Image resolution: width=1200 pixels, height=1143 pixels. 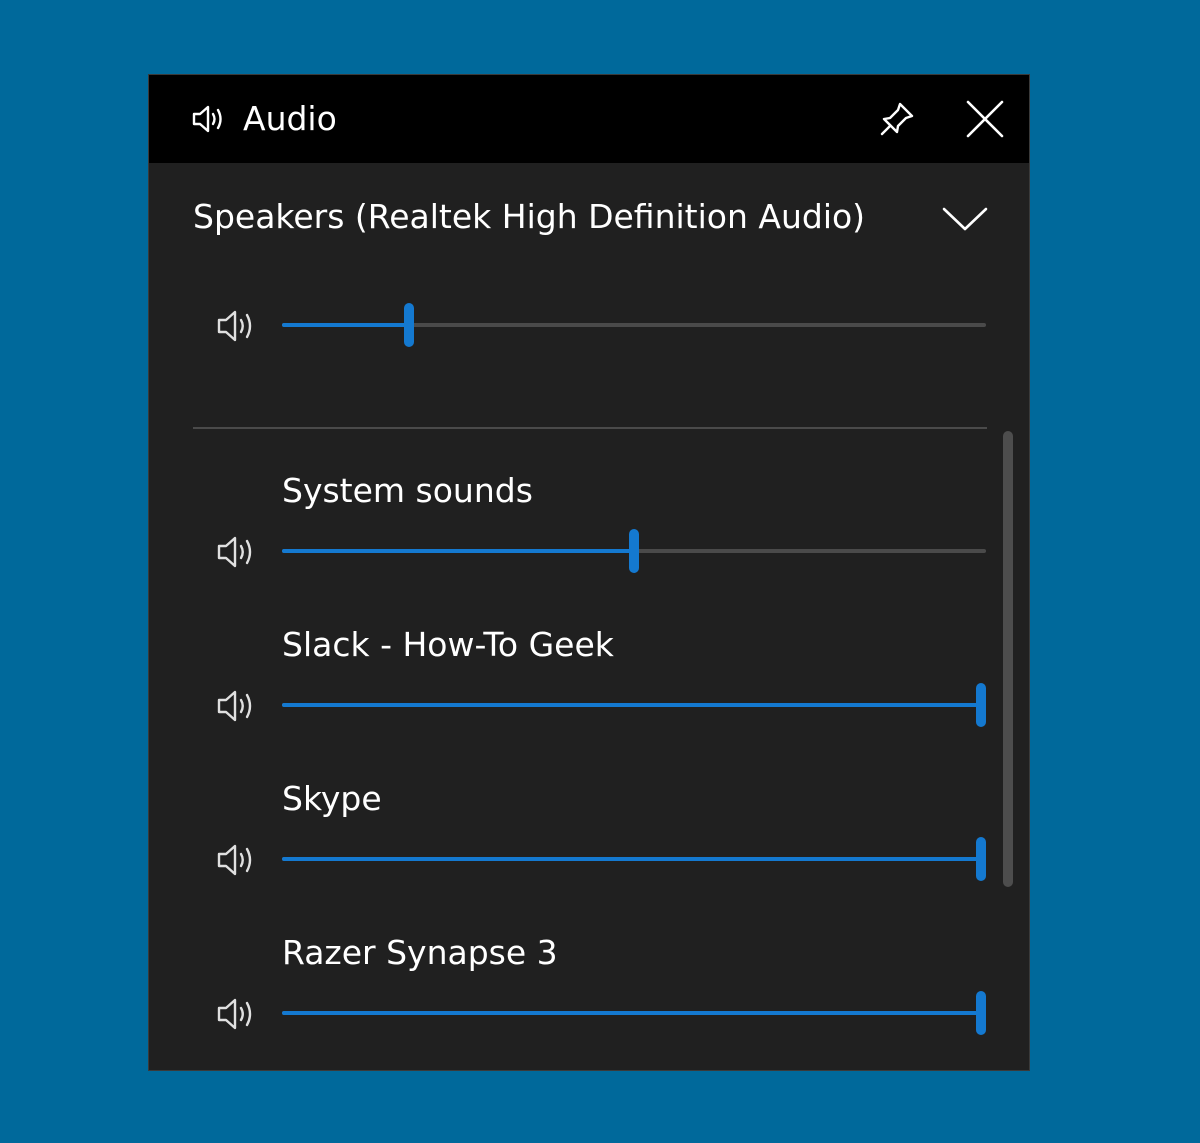 I want to click on chevron-down-icon, so click(x=965, y=219).